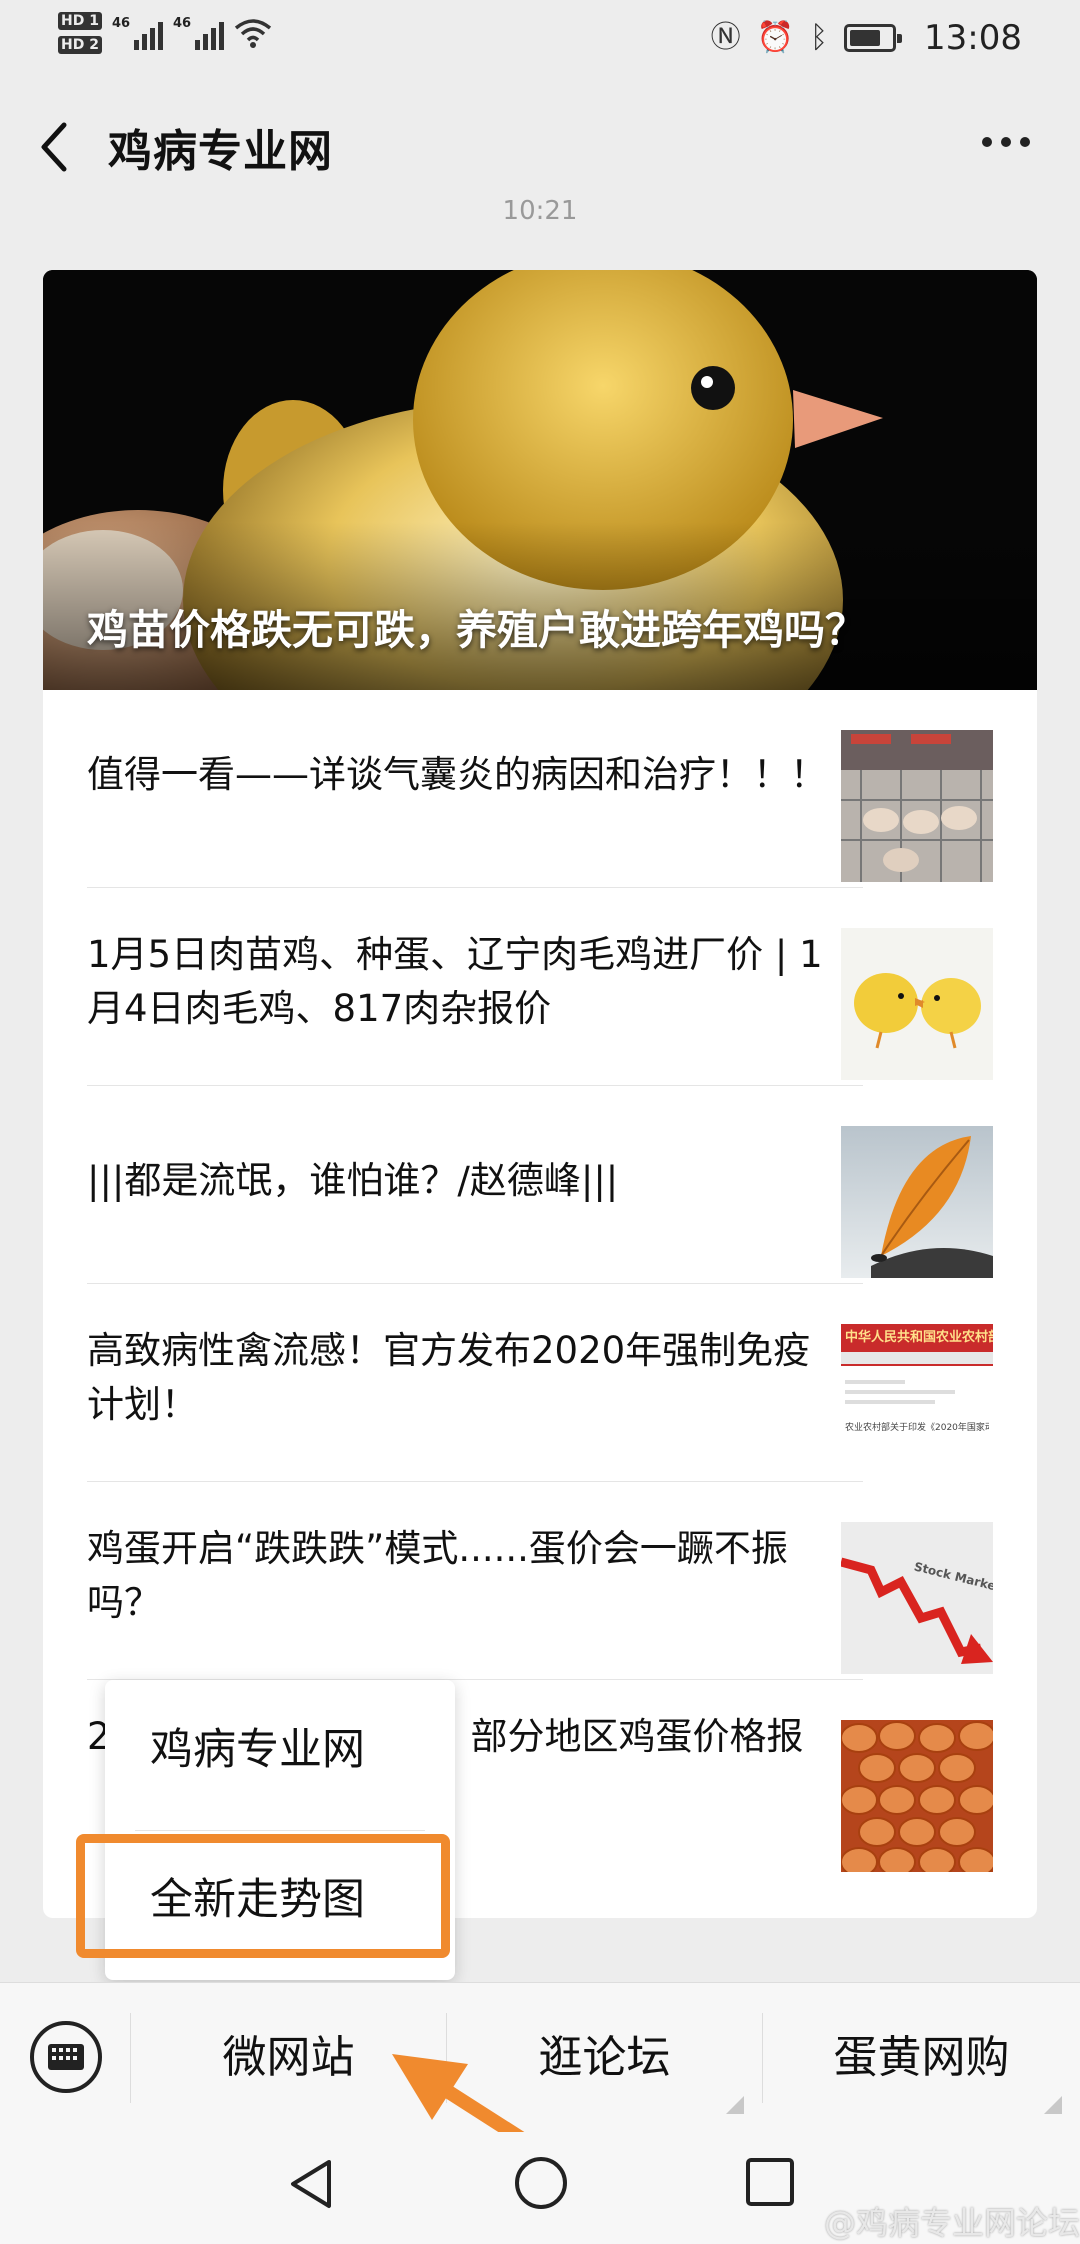 The image size is (1080, 2244). Describe the element at coordinates (917, 1400) in the screenshot. I see `ministry-notice-image: 中华人民共和国农业农村部 农业农村部关于印发《2020年国家动物疫` at that location.